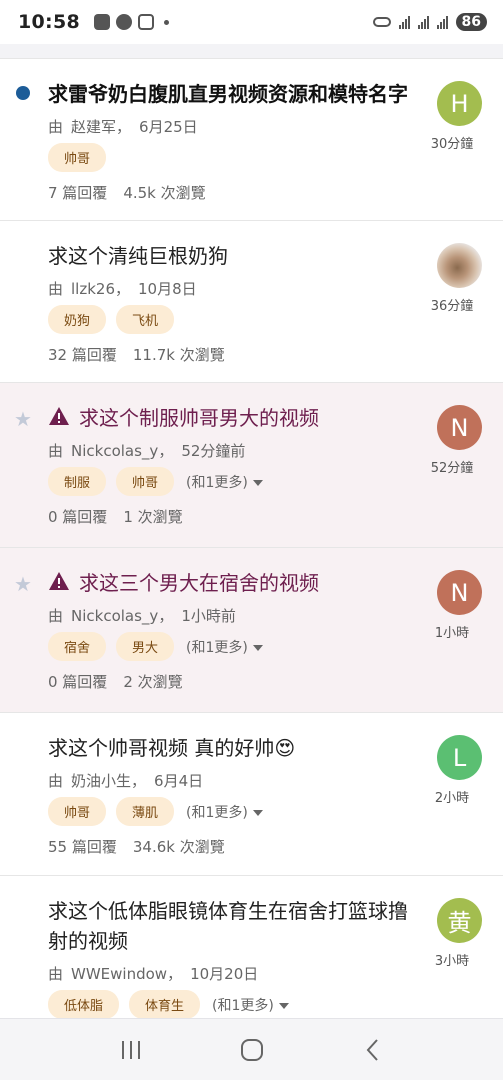  What do you see at coordinates (77, 646) in the screenshot?
I see `tag-chip: 宿舍` at bounding box center [77, 646].